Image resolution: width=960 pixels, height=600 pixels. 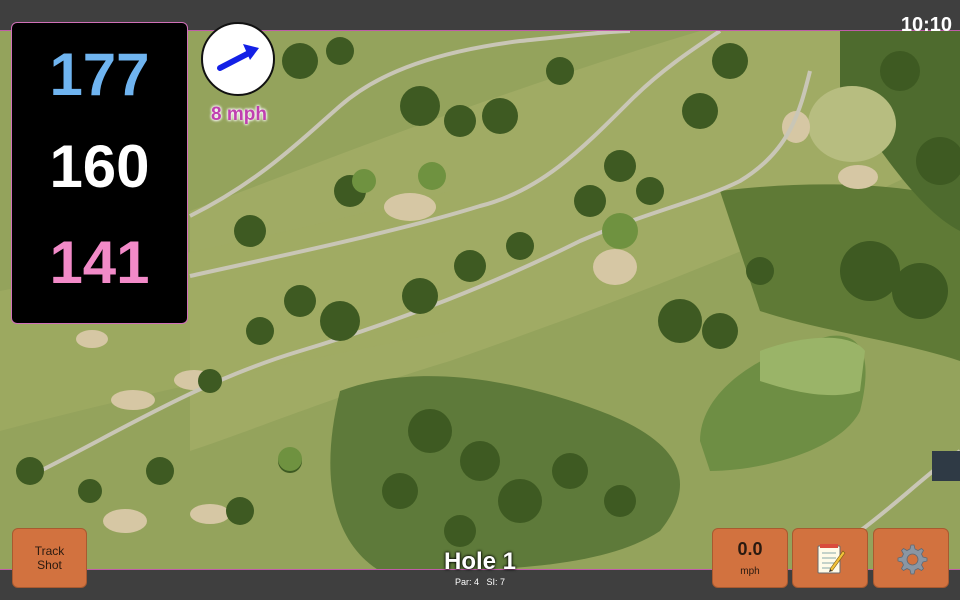 I want to click on track-shot-label-line2: Shot, so click(x=49, y=565).